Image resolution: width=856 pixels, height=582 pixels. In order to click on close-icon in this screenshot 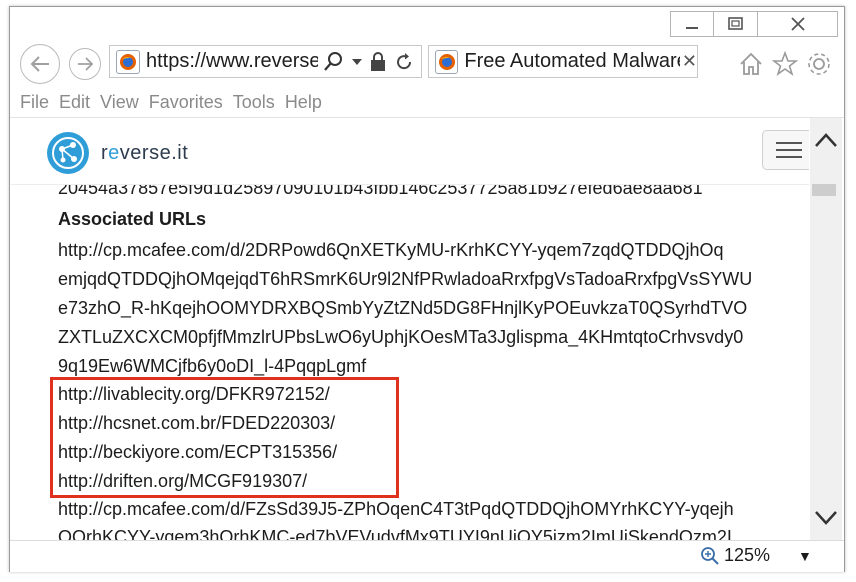, I will do `click(797, 24)`.